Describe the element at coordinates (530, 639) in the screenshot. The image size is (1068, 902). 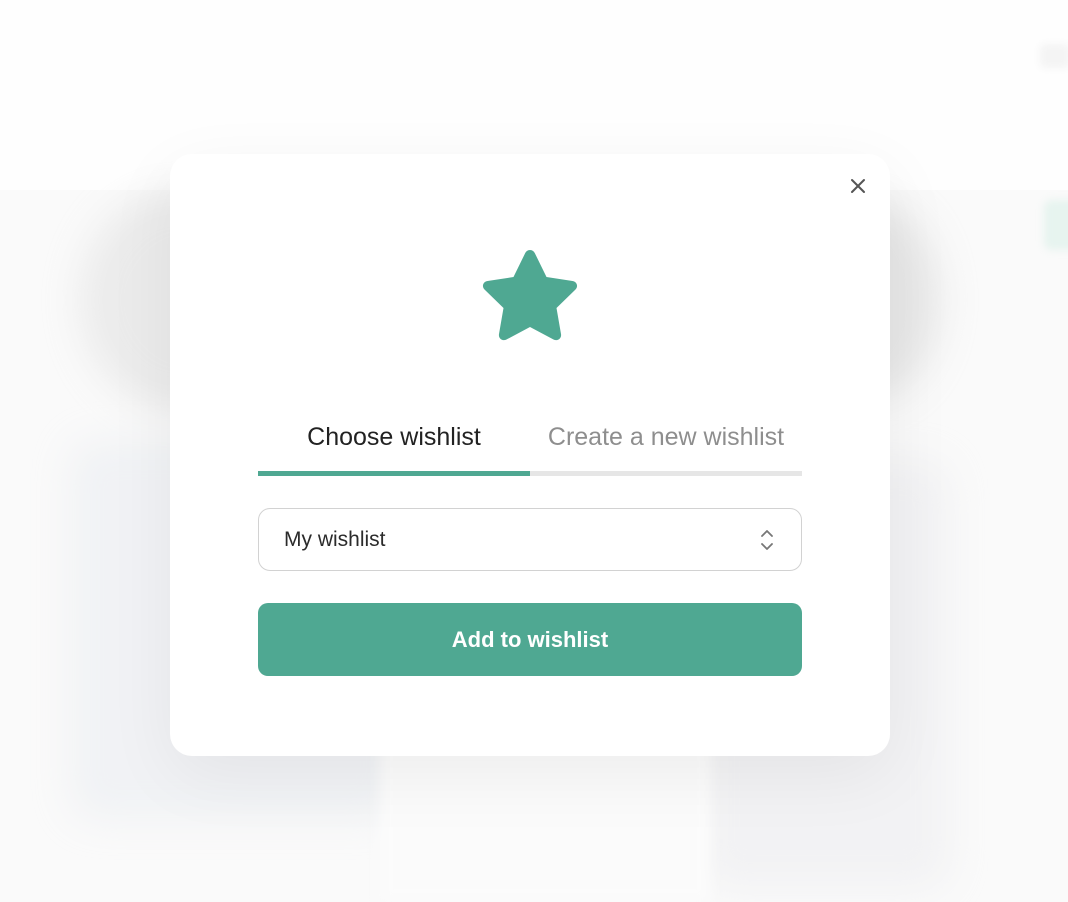
I see `add-to-wishlist-button: Add to wishlist` at that location.